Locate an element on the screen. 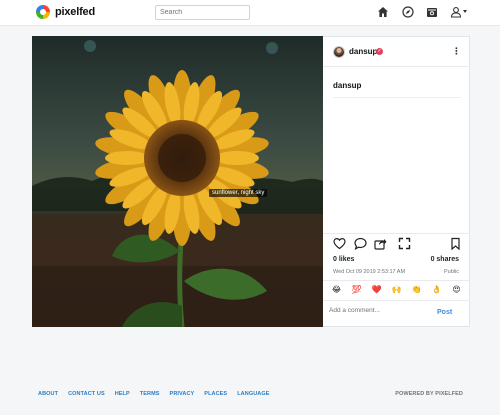 Image resolution: width=500 pixels, height=415 pixels. avatar is located at coordinates (339, 52).